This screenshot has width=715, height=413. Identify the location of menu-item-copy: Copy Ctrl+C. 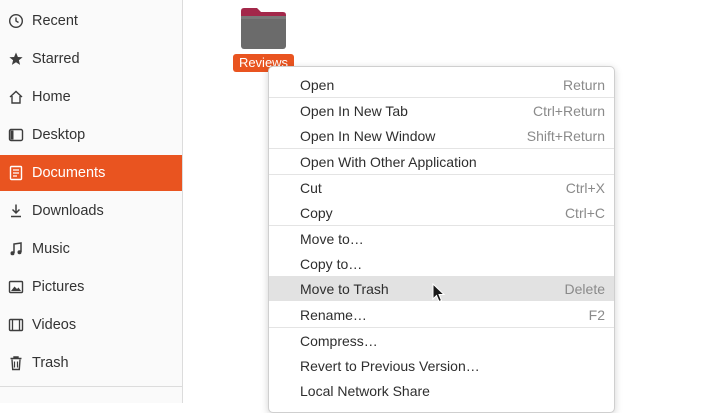
(441, 212).